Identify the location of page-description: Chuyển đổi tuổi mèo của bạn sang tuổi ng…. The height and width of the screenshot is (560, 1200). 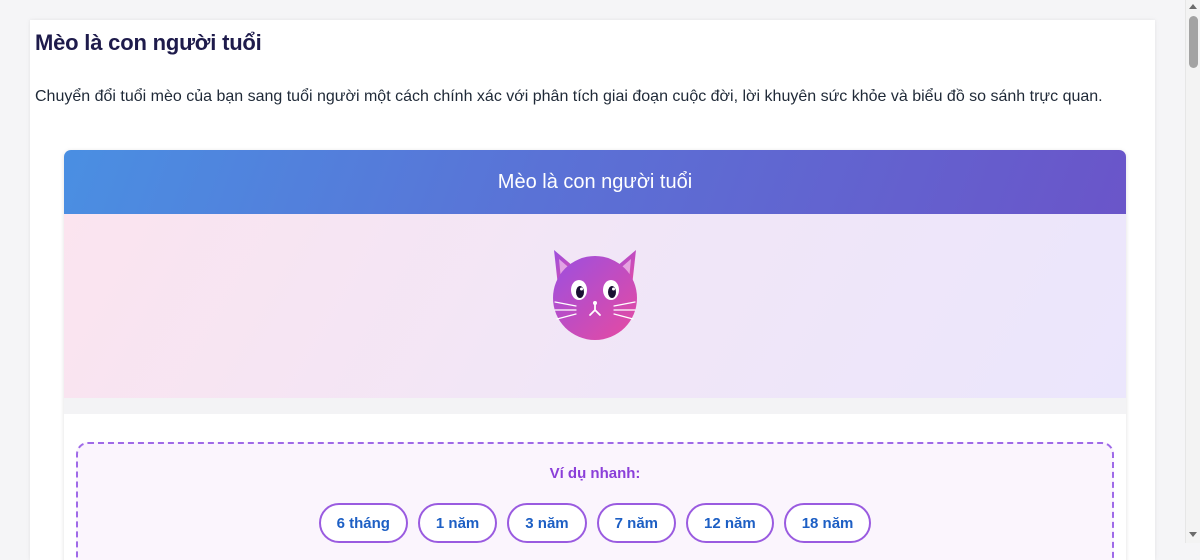
(569, 96).